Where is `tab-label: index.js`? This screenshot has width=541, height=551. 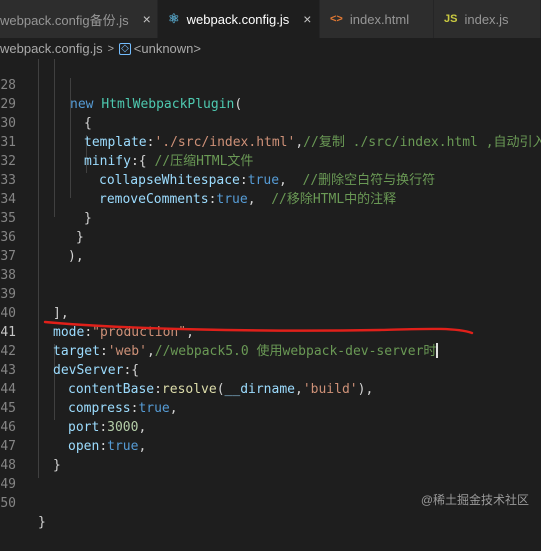
tab-label: index.js is located at coordinates (486, 19).